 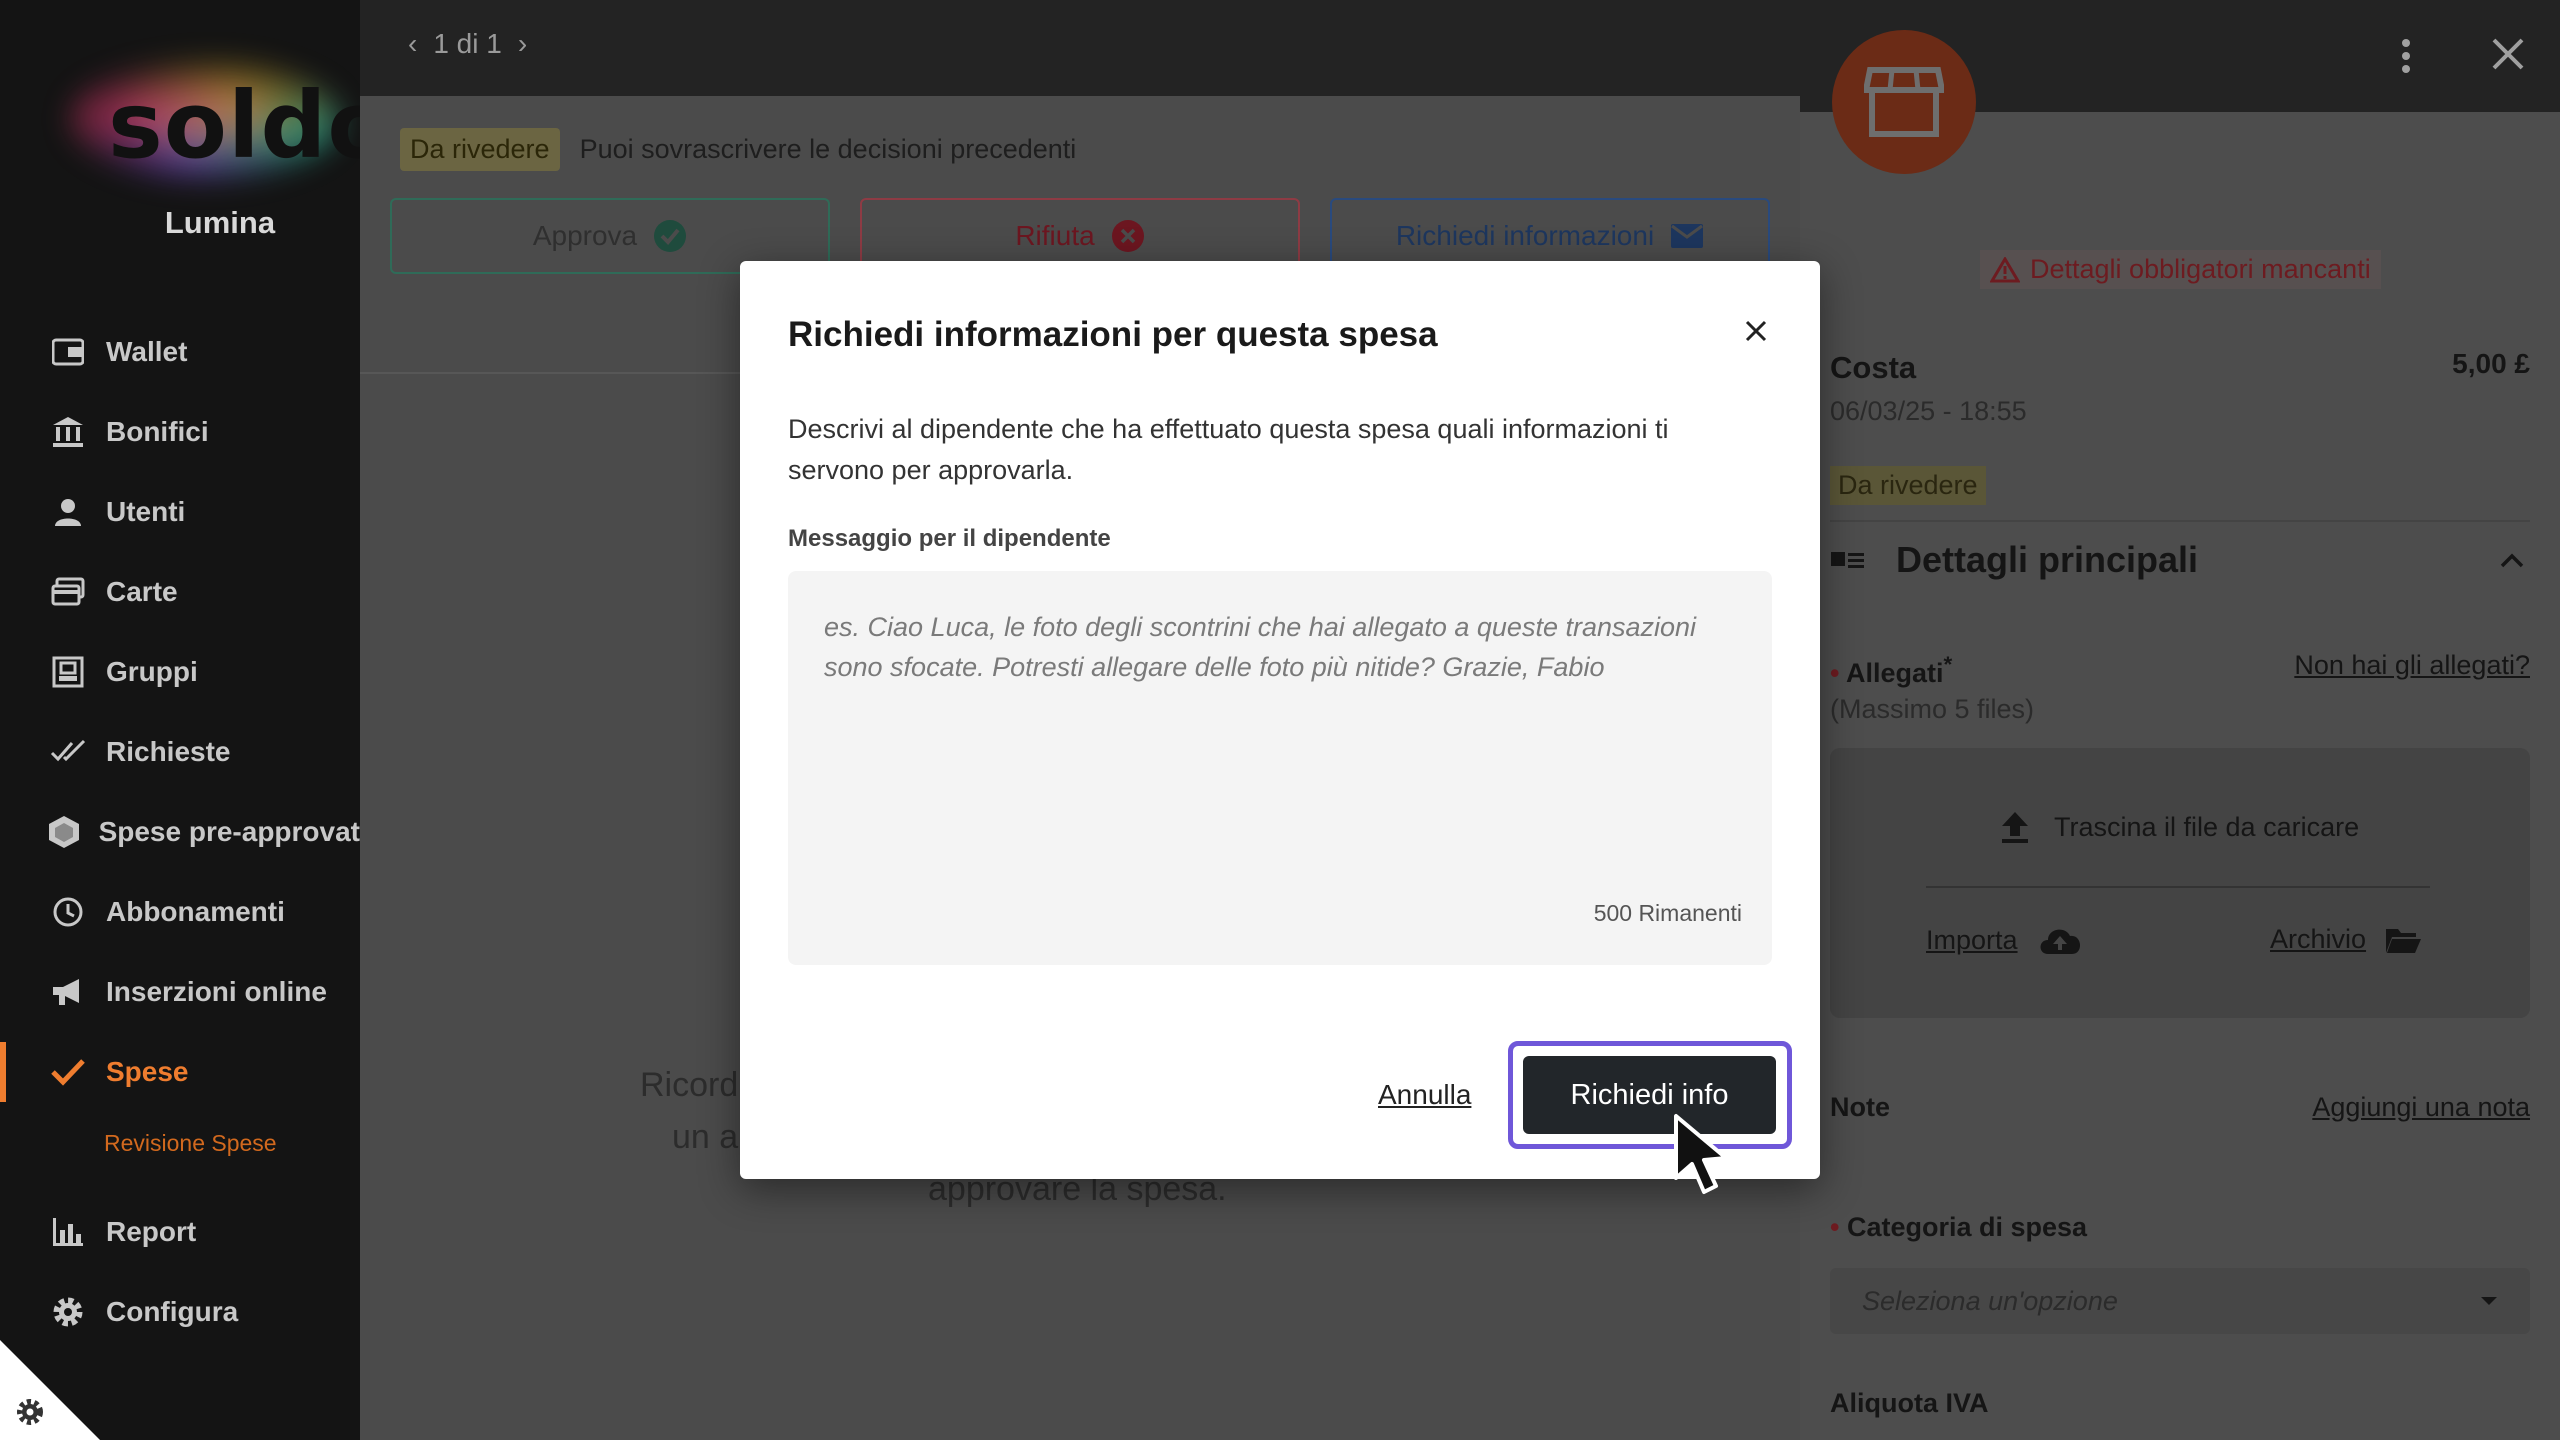 I want to click on background-text-line-1: Ricord, so click(x=689, y=1085).